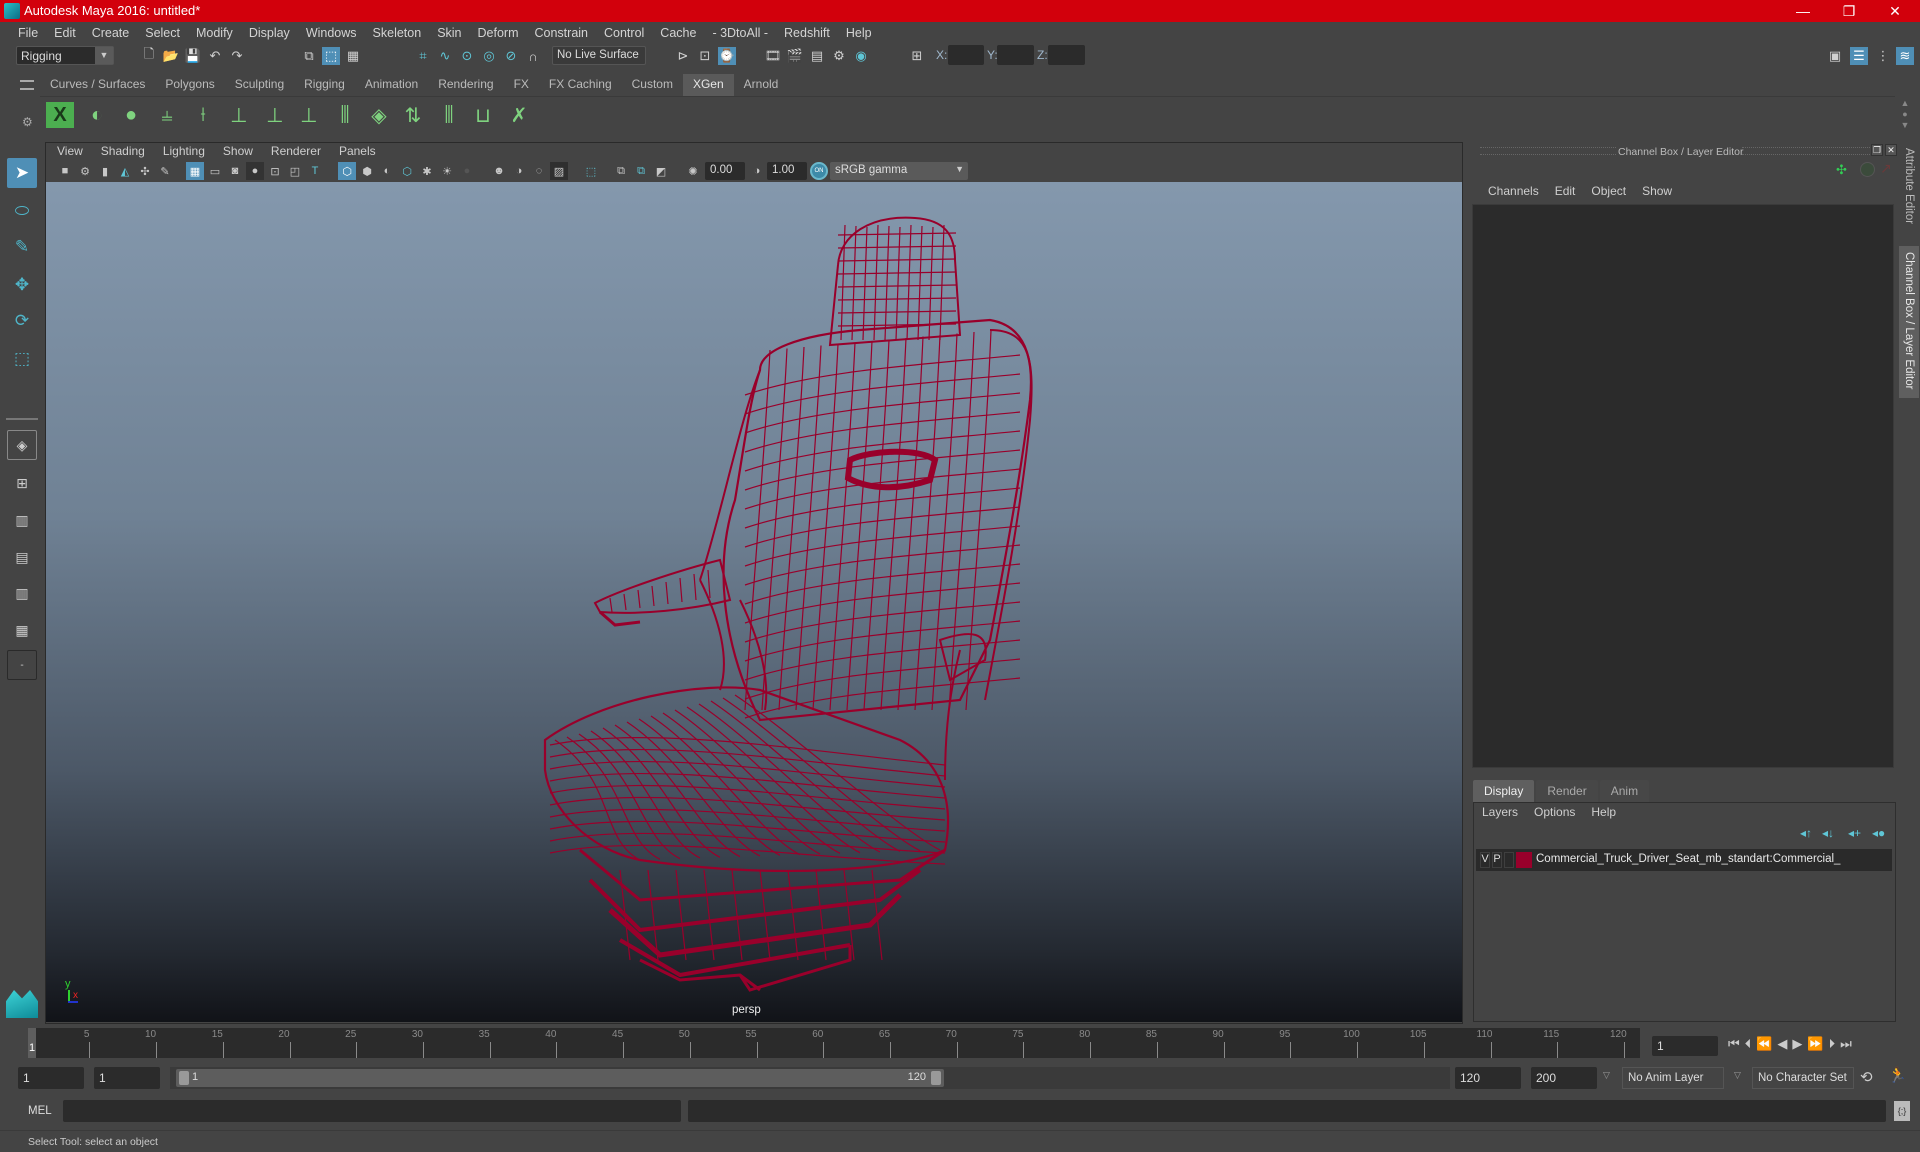 The image size is (1920, 1152). What do you see at coordinates (787, 171) in the screenshot?
I see `gamma-field: 1.00` at bounding box center [787, 171].